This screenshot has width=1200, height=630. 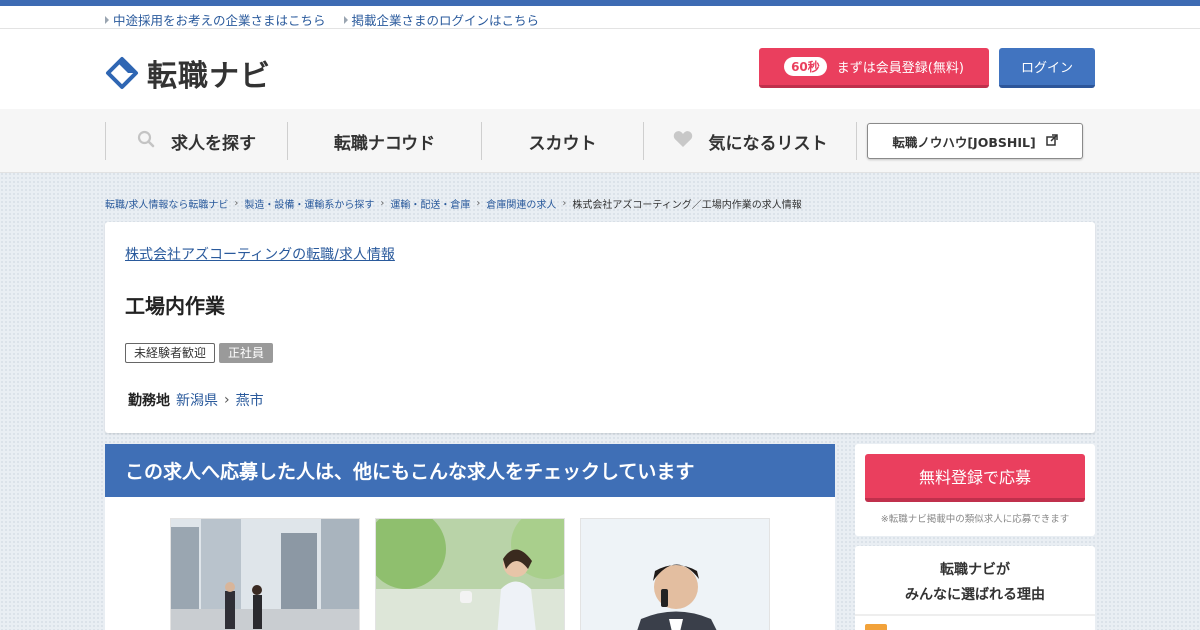 I want to click on nav-nakoudo-label: 転職ナコウド, so click(x=384, y=143).